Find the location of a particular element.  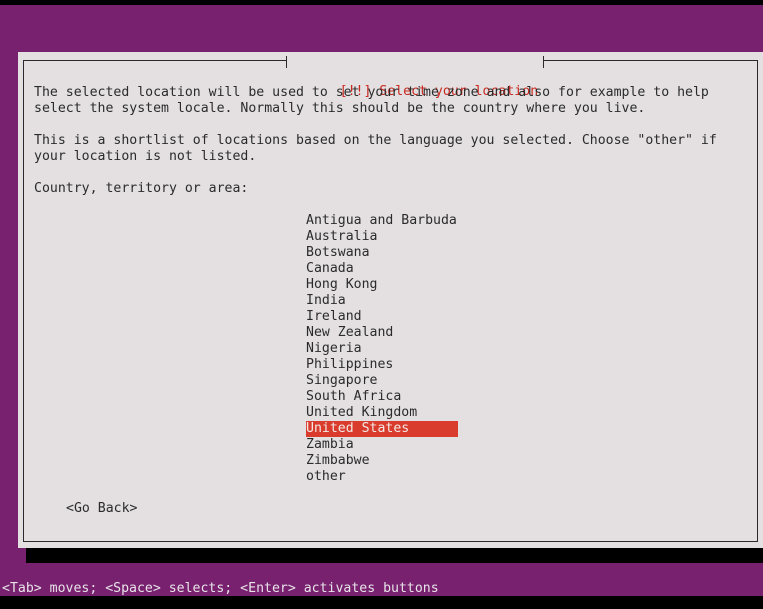

country-option: other is located at coordinates (382, 477).